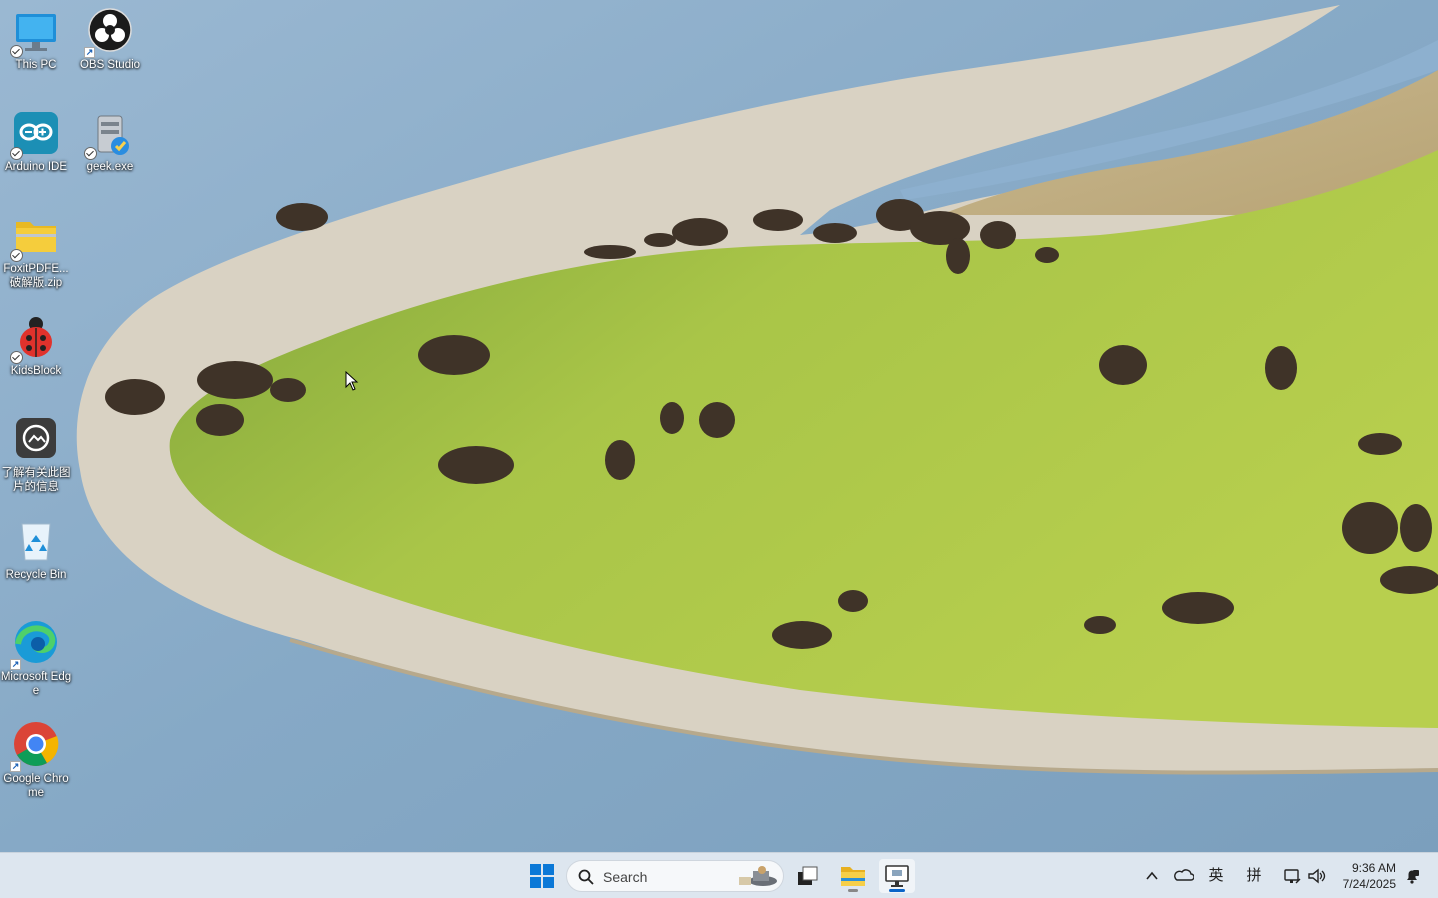 This screenshot has height=898, width=1438. What do you see at coordinates (1373, 868) in the screenshot?
I see `clock-time: 9:36 AM` at bounding box center [1373, 868].